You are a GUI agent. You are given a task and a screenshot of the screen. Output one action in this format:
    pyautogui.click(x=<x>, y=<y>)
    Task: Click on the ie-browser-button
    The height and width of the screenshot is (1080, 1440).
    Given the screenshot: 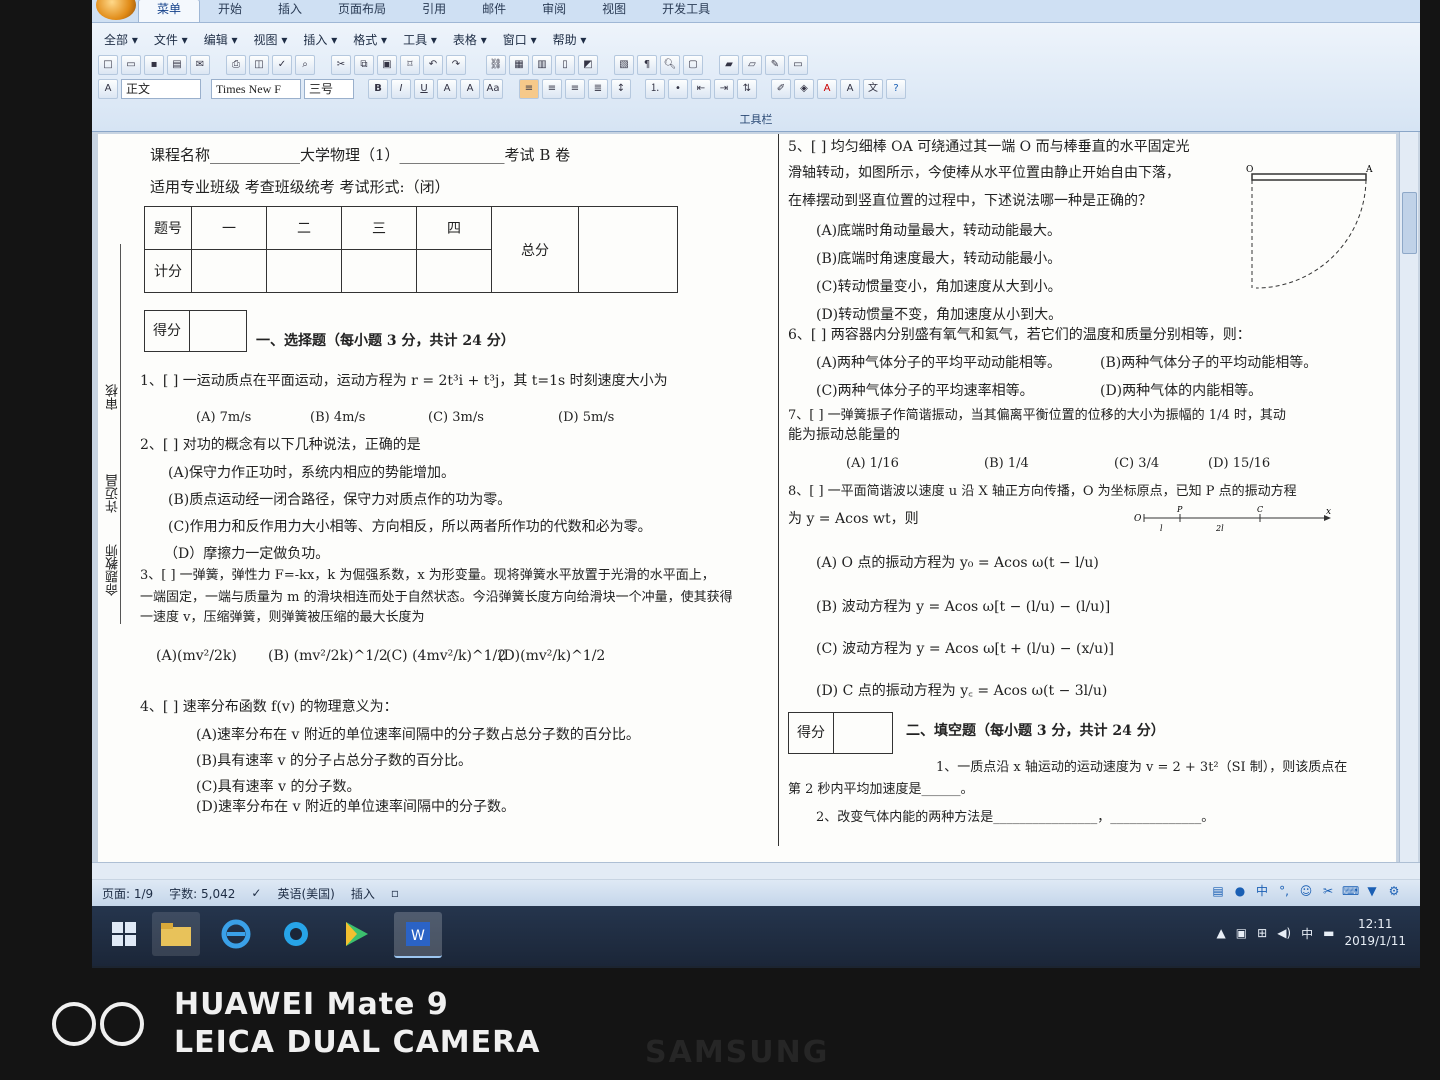 What is the action you would take?
    pyautogui.click(x=236, y=934)
    